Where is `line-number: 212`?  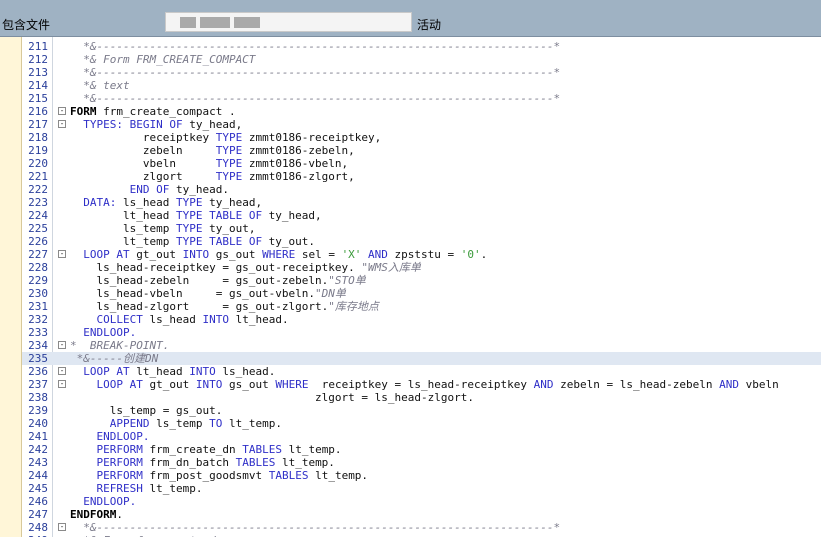
line-number: 212 is located at coordinates (38, 59).